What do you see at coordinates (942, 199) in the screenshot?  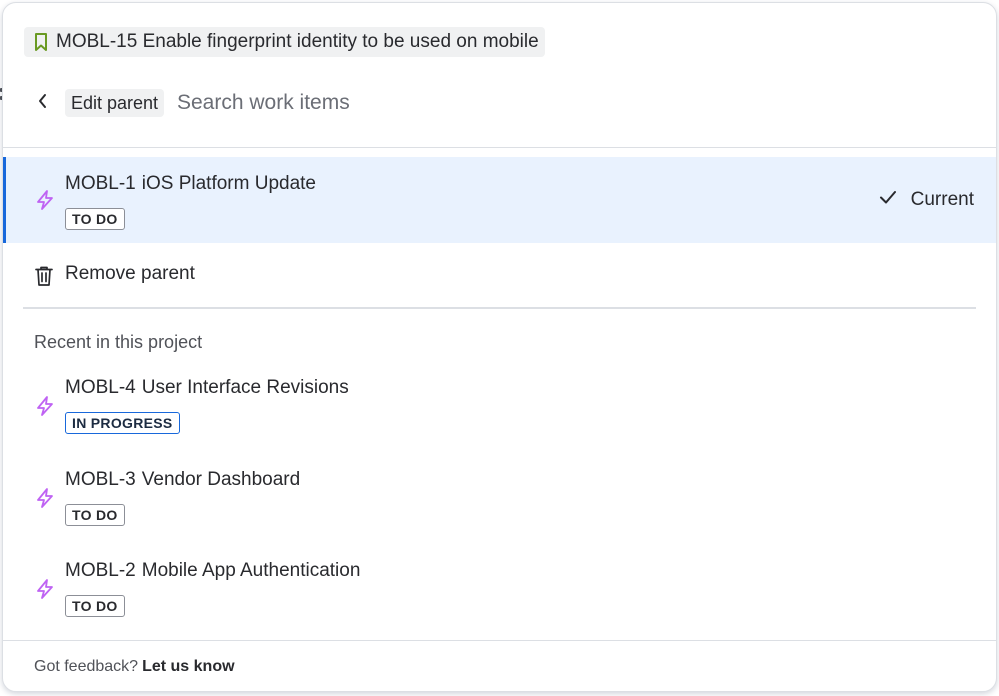 I see `current-label: Current` at bounding box center [942, 199].